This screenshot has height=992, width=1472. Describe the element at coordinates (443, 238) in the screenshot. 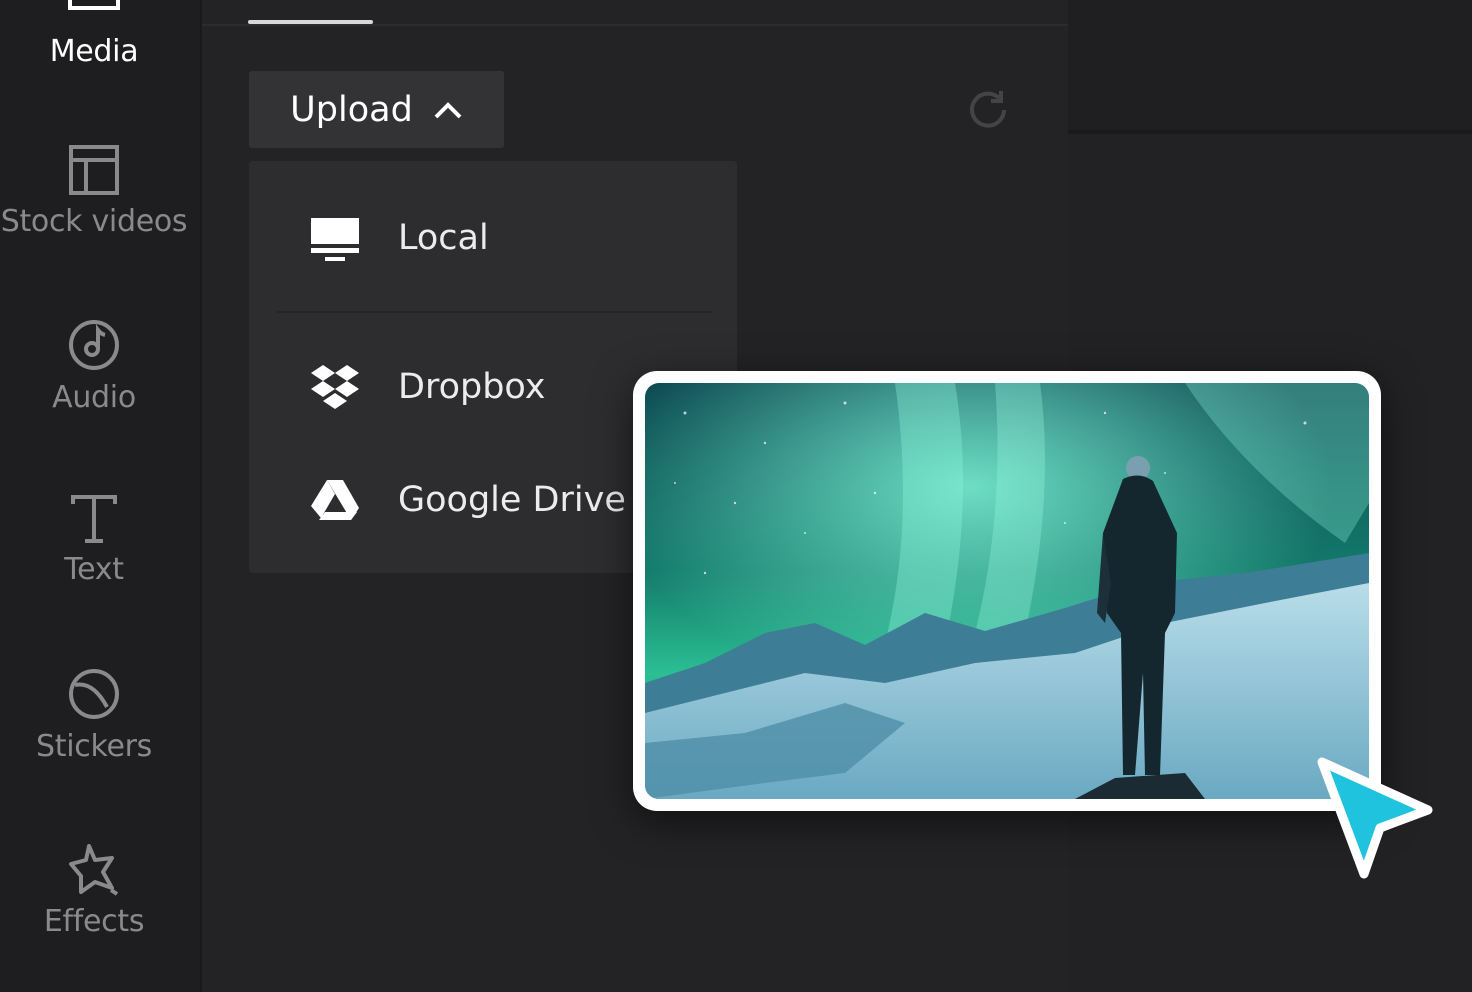

I see `upload-option-label: Local` at that location.